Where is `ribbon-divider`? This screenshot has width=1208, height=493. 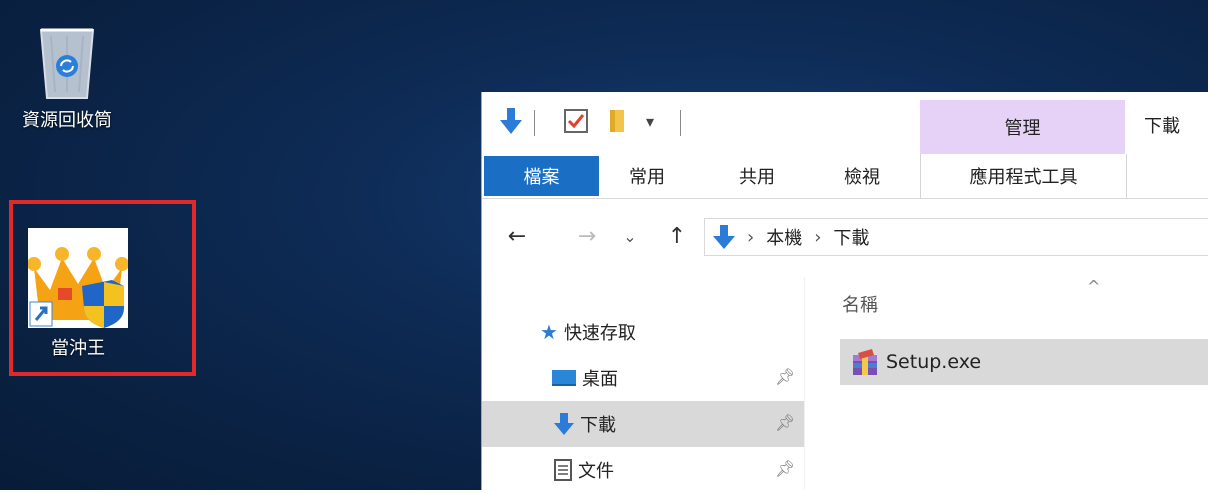 ribbon-divider is located at coordinates (845, 198).